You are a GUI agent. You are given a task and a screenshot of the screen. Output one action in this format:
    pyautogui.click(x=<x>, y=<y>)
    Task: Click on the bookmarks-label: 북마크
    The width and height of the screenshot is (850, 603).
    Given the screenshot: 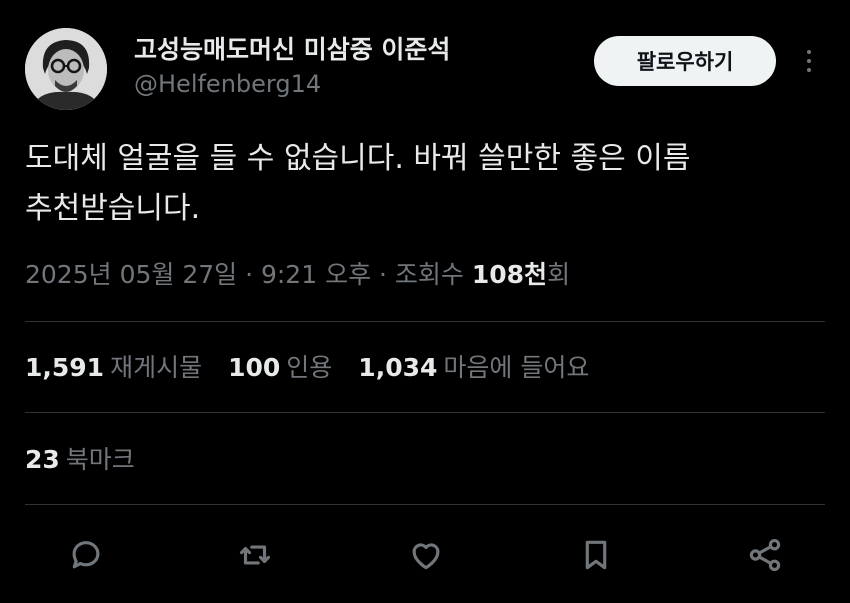 What is the action you would take?
    pyautogui.click(x=100, y=459)
    